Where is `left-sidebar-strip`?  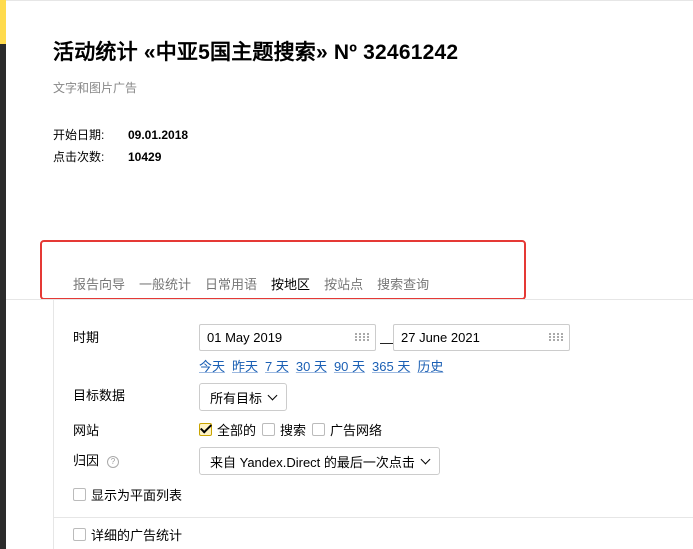 left-sidebar-strip is located at coordinates (3, 274).